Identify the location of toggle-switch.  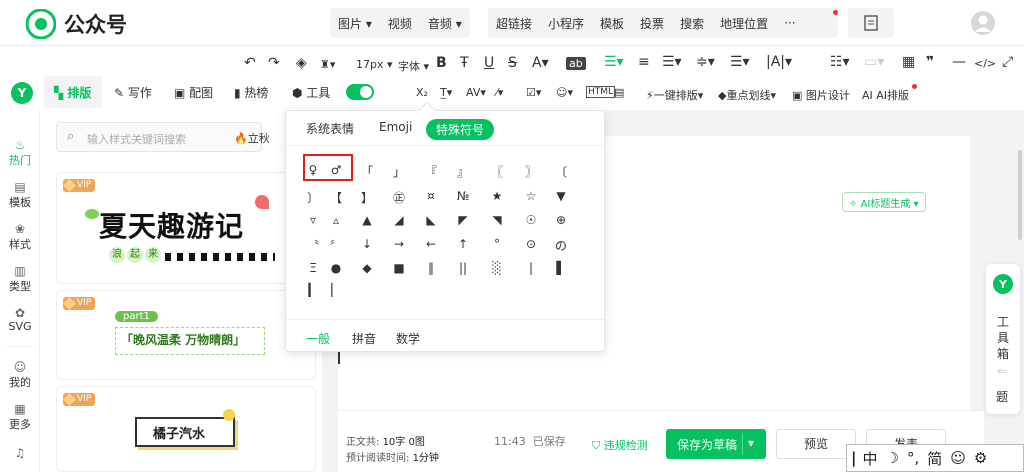
(360, 92).